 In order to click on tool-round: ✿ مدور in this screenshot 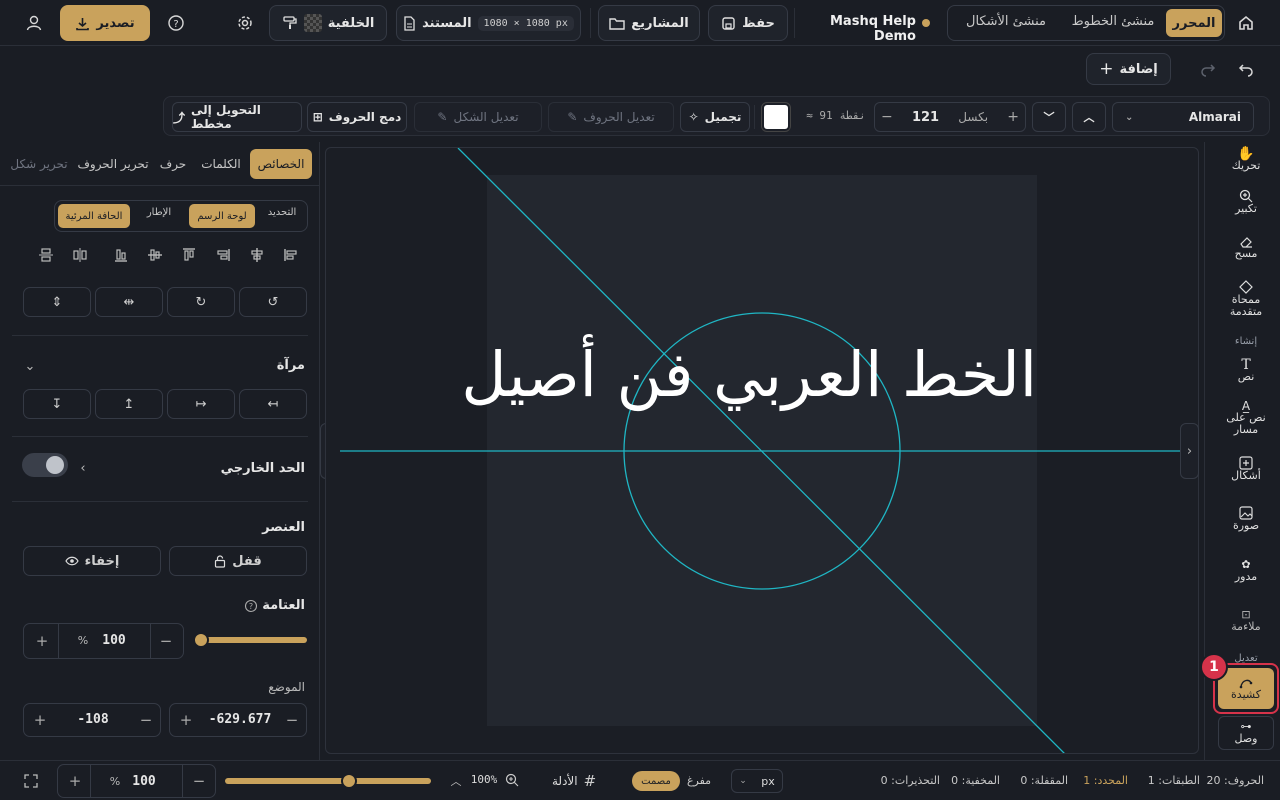, I will do `click(1246, 571)`.